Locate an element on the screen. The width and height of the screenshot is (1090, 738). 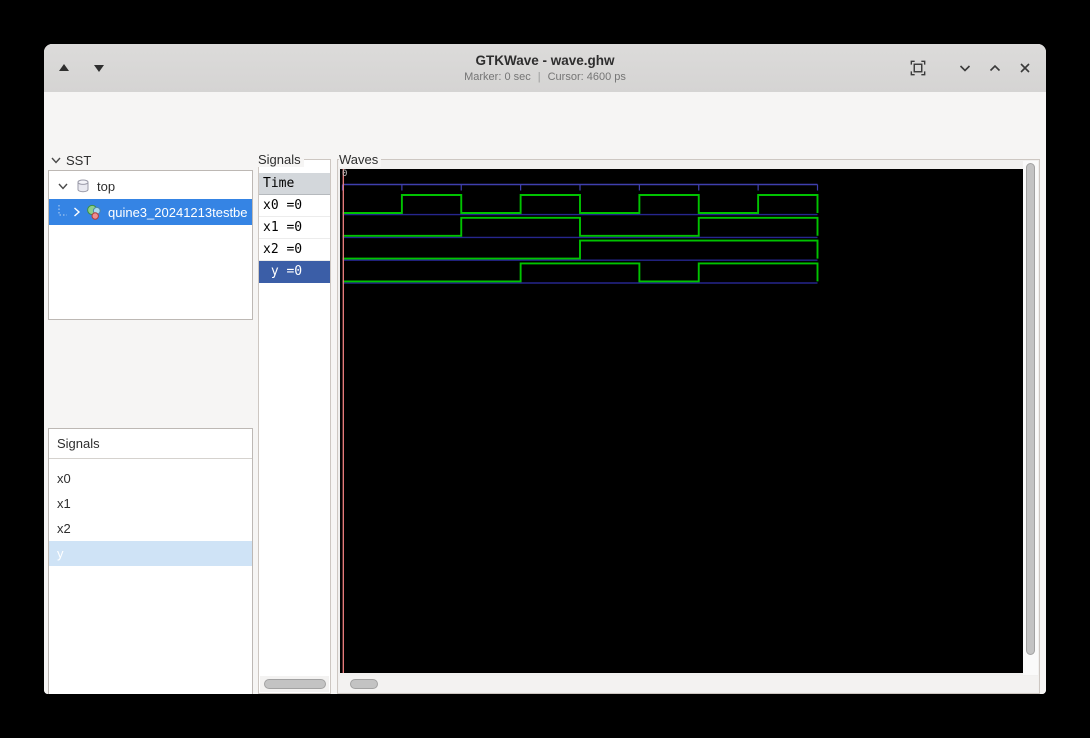
tree-connector is located at coordinates (62, 210).